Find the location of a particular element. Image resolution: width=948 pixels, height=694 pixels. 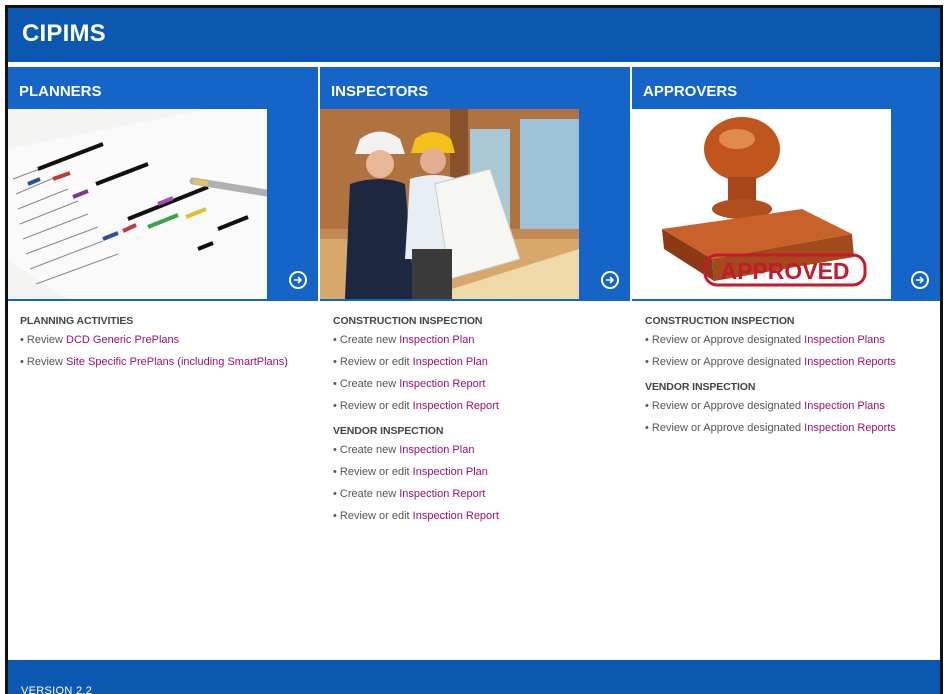

approved-stamp-text: APPROVED is located at coordinates (784, 271).